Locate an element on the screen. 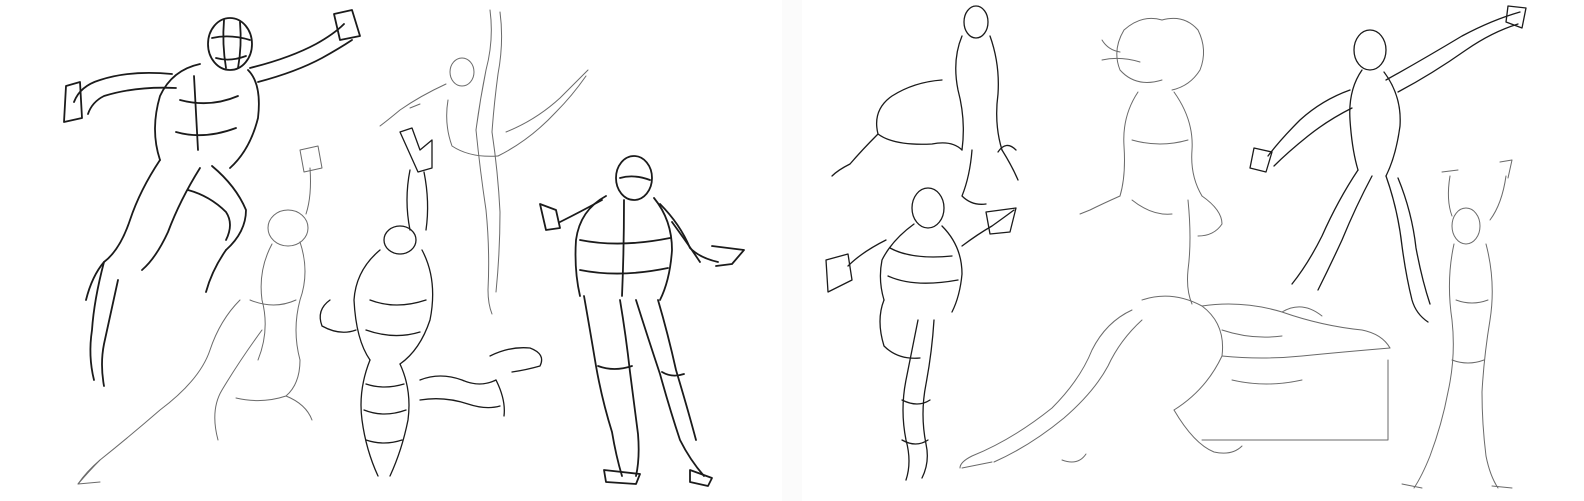 This screenshot has width=1584, height=501. reaching-figure is located at coordinates (1388, 164).